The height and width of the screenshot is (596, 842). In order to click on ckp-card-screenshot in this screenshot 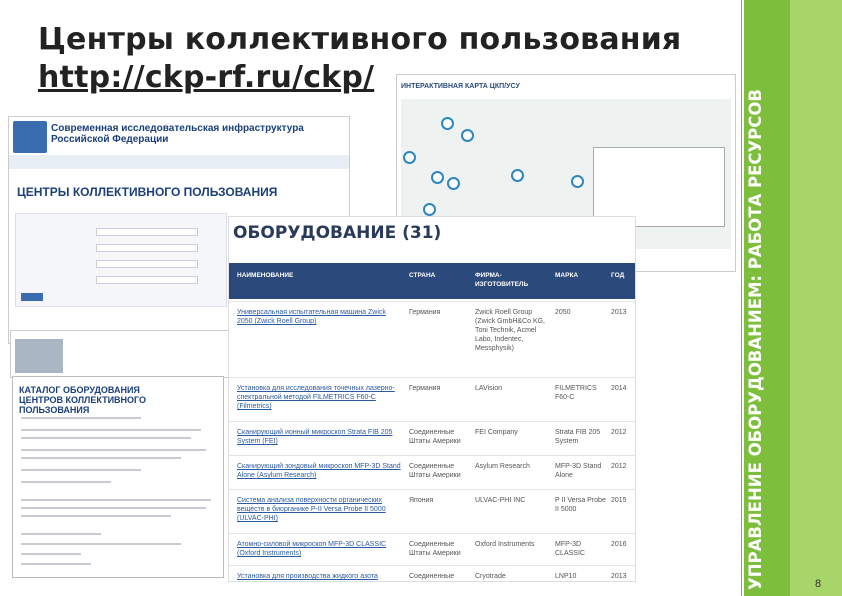, I will do `click(121, 354)`.